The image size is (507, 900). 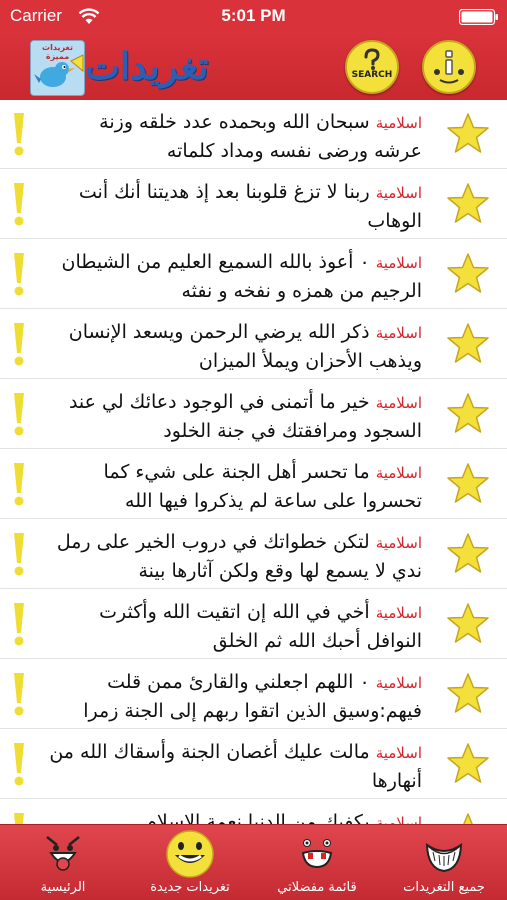 What do you see at coordinates (224, 192) in the screenshot?
I see `tweet-line-1: ربنا لا تزغ قلوبنا بعد إذ هديتنا أنك أنت` at bounding box center [224, 192].